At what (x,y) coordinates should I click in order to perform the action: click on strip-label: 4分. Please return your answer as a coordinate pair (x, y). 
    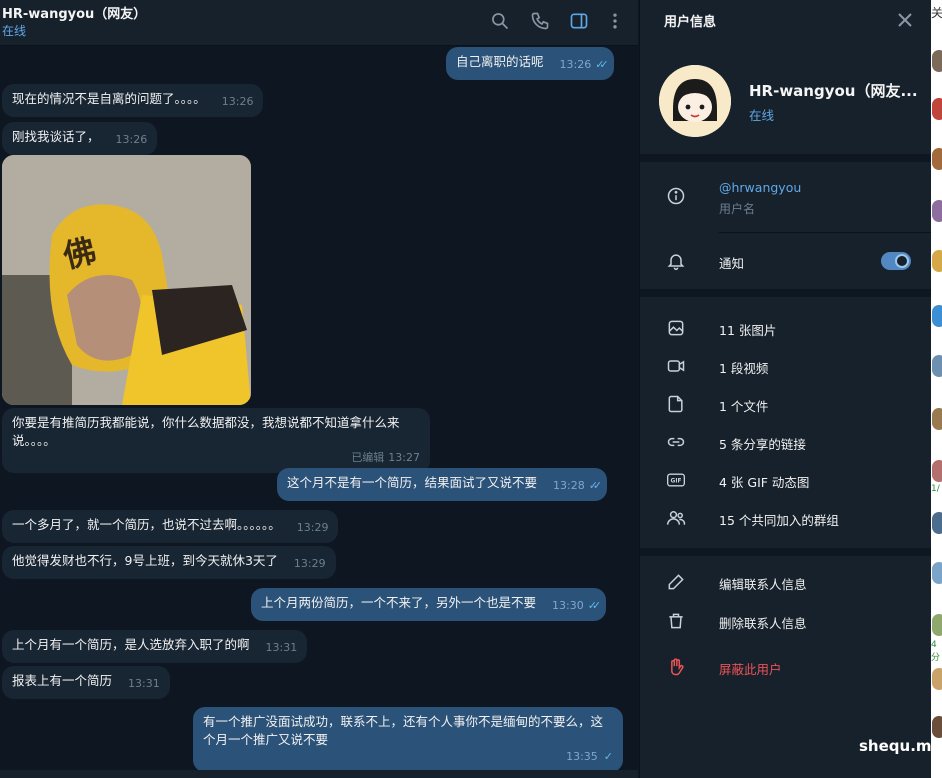
    Looking at the image, I should click on (936, 651).